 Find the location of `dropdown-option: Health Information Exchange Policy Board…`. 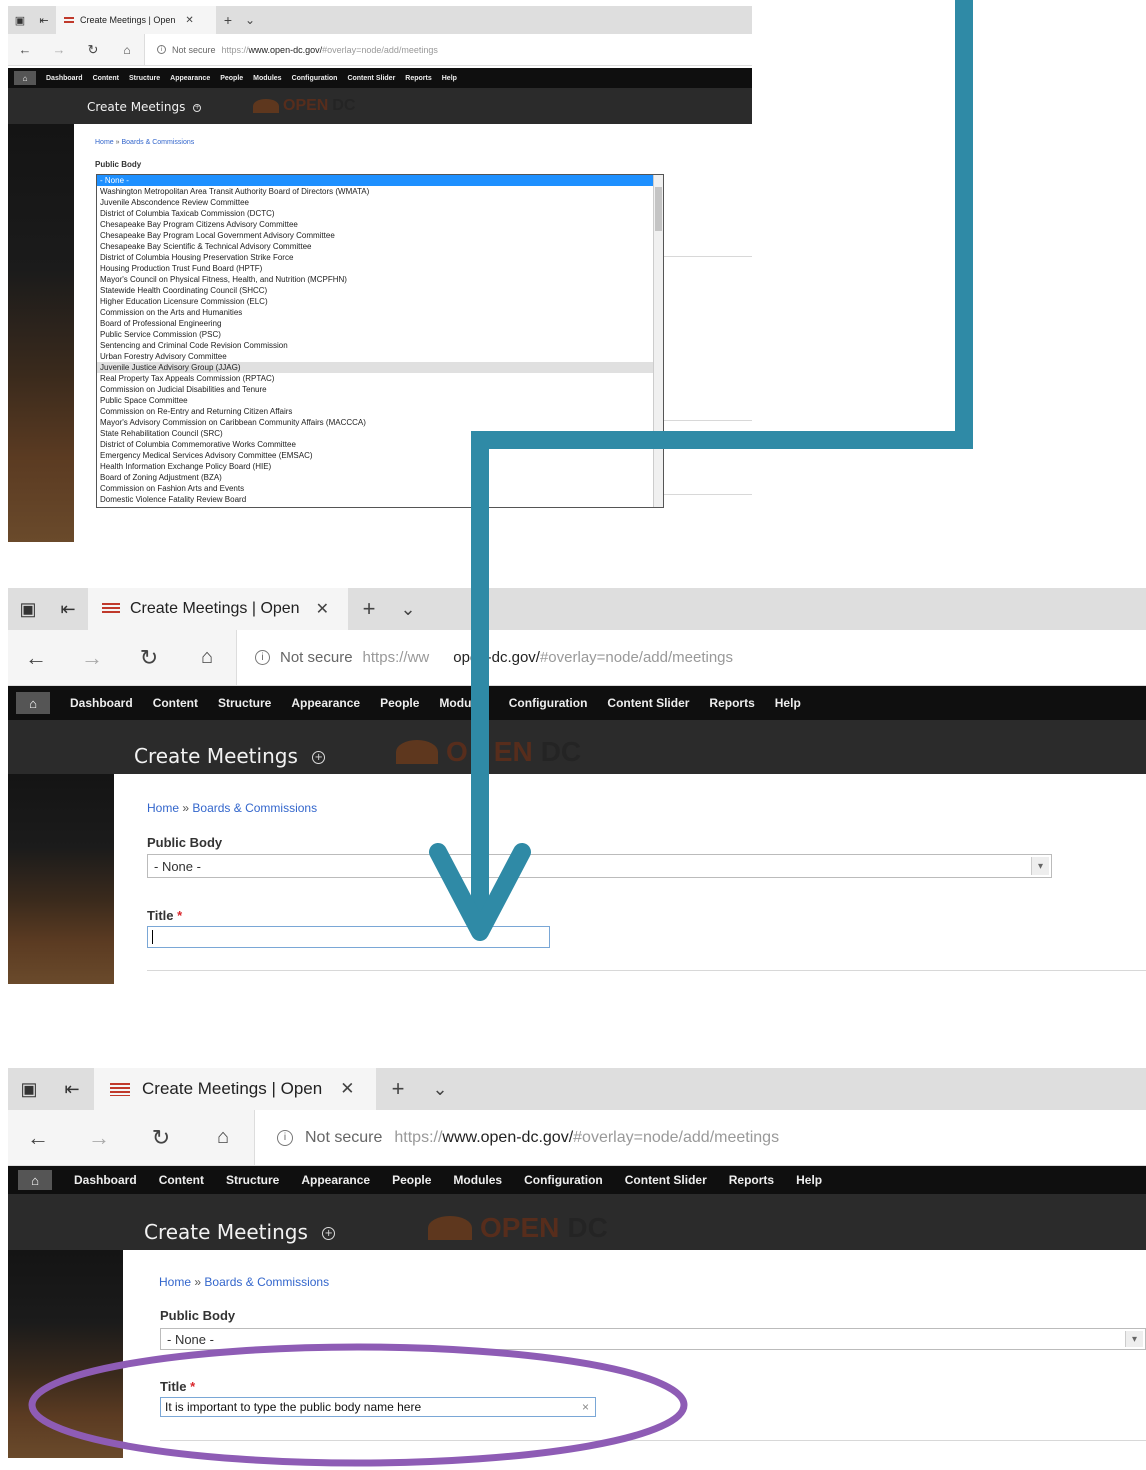

dropdown-option: Health Information Exchange Policy Board… is located at coordinates (375, 466).